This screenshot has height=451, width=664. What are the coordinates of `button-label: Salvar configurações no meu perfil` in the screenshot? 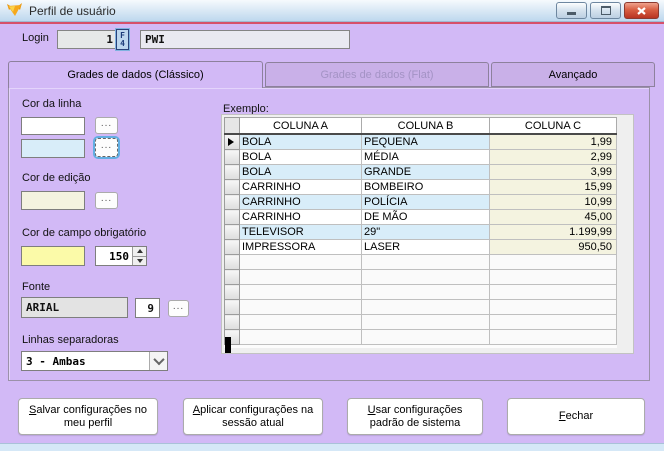 It's located at (88, 416).